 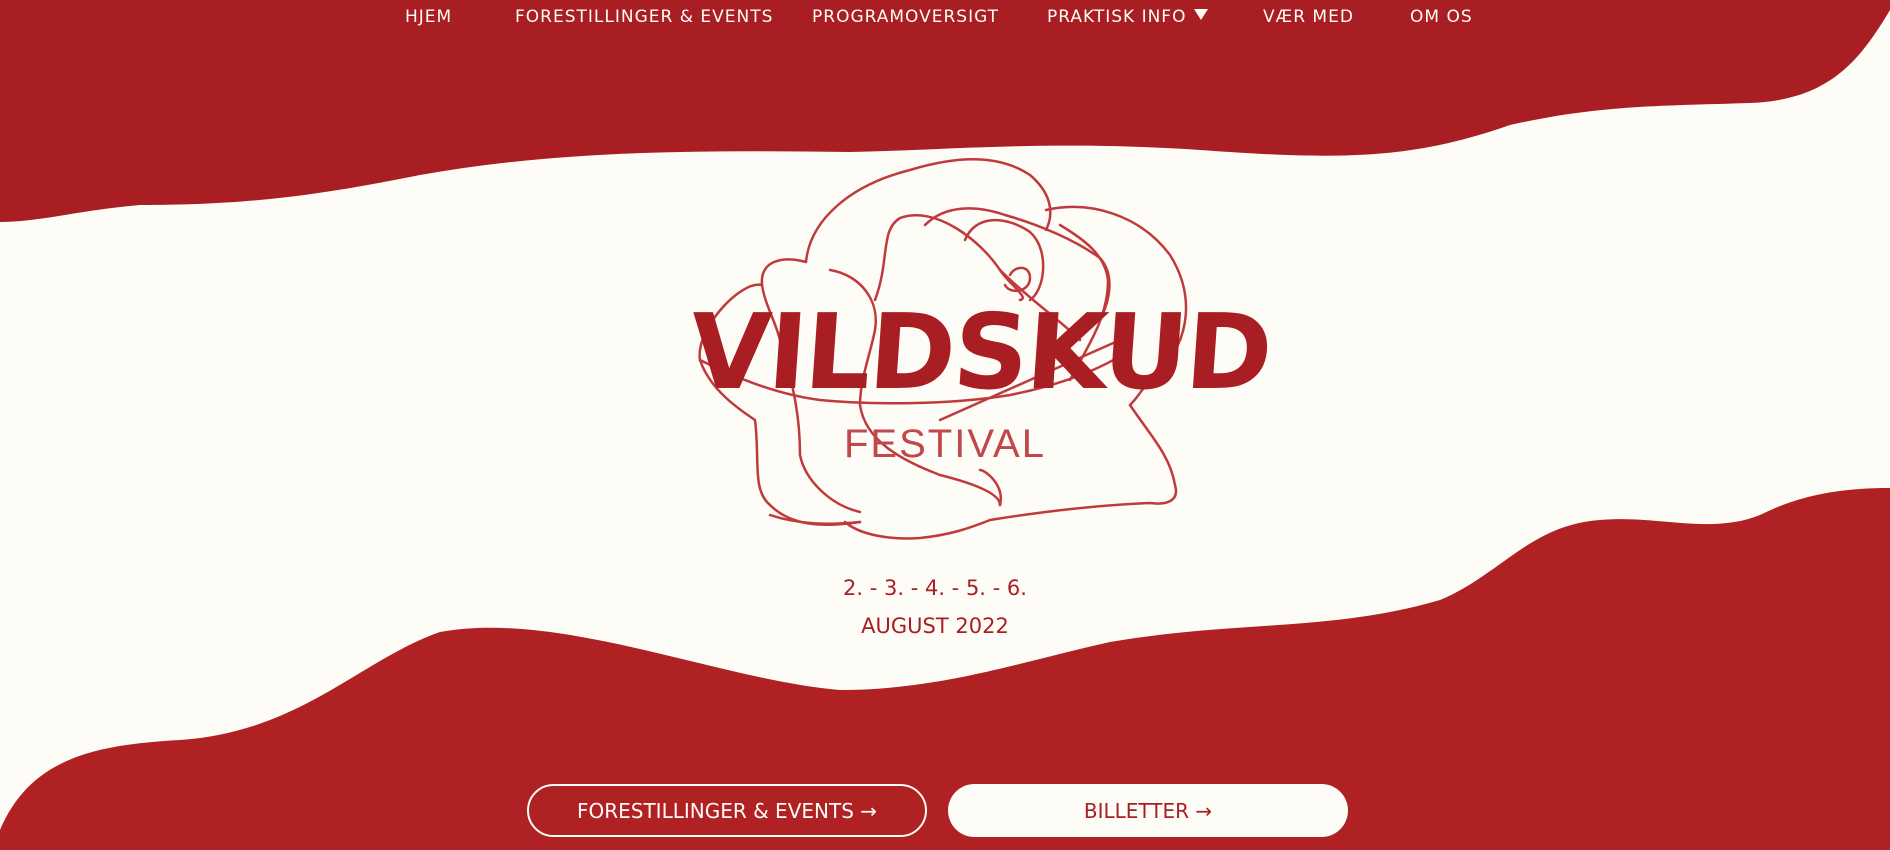 I want to click on billetter-button: BILLETTER →, so click(x=1148, y=810).